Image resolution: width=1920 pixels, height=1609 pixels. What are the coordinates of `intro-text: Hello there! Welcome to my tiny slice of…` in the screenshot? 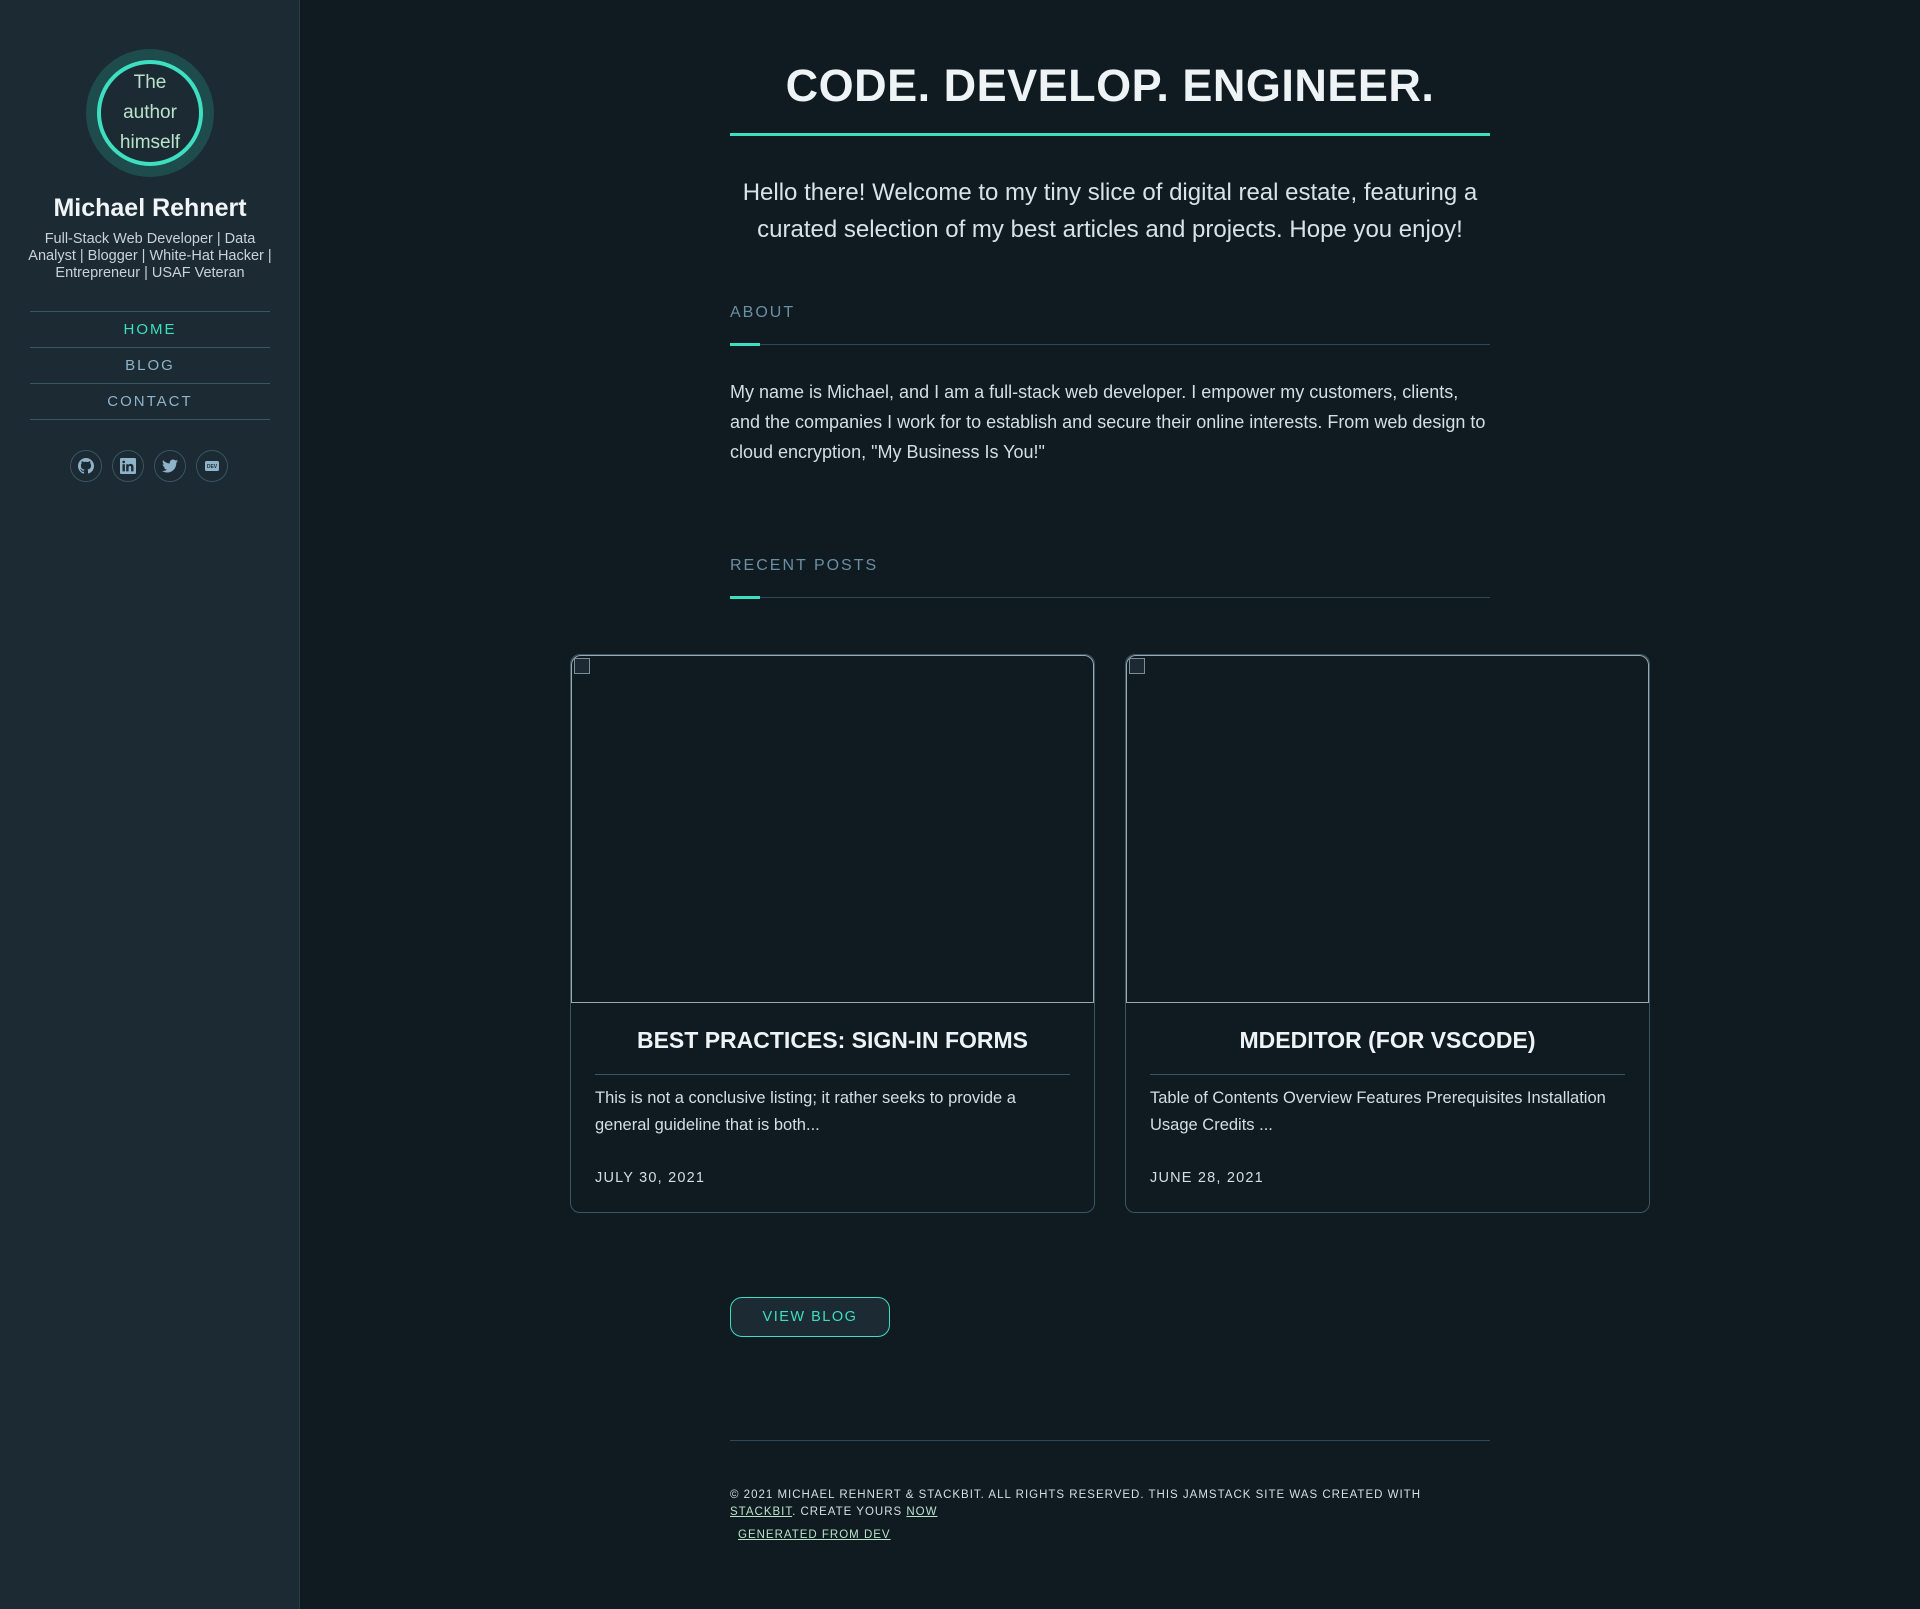 It's located at (1110, 211).